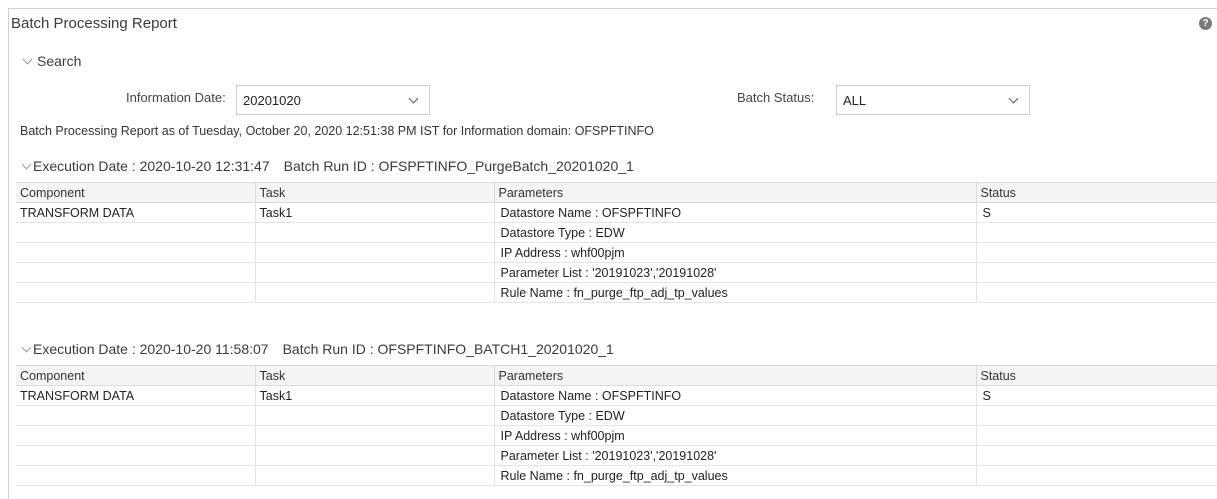  I want to click on information-date-value: 20201020, so click(272, 100).